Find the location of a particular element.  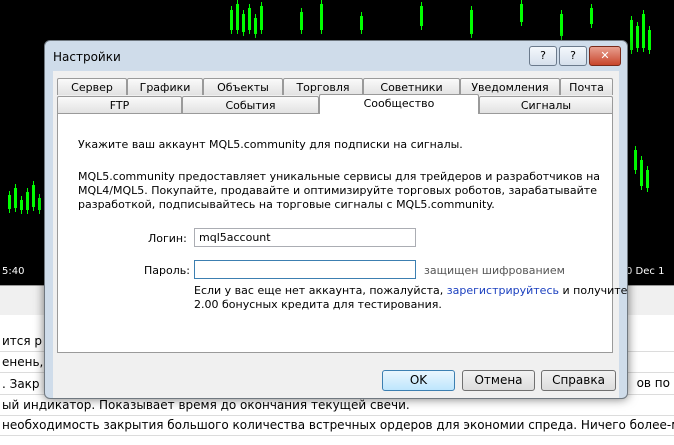

chart-time-left: 5:40 is located at coordinates (13, 271).